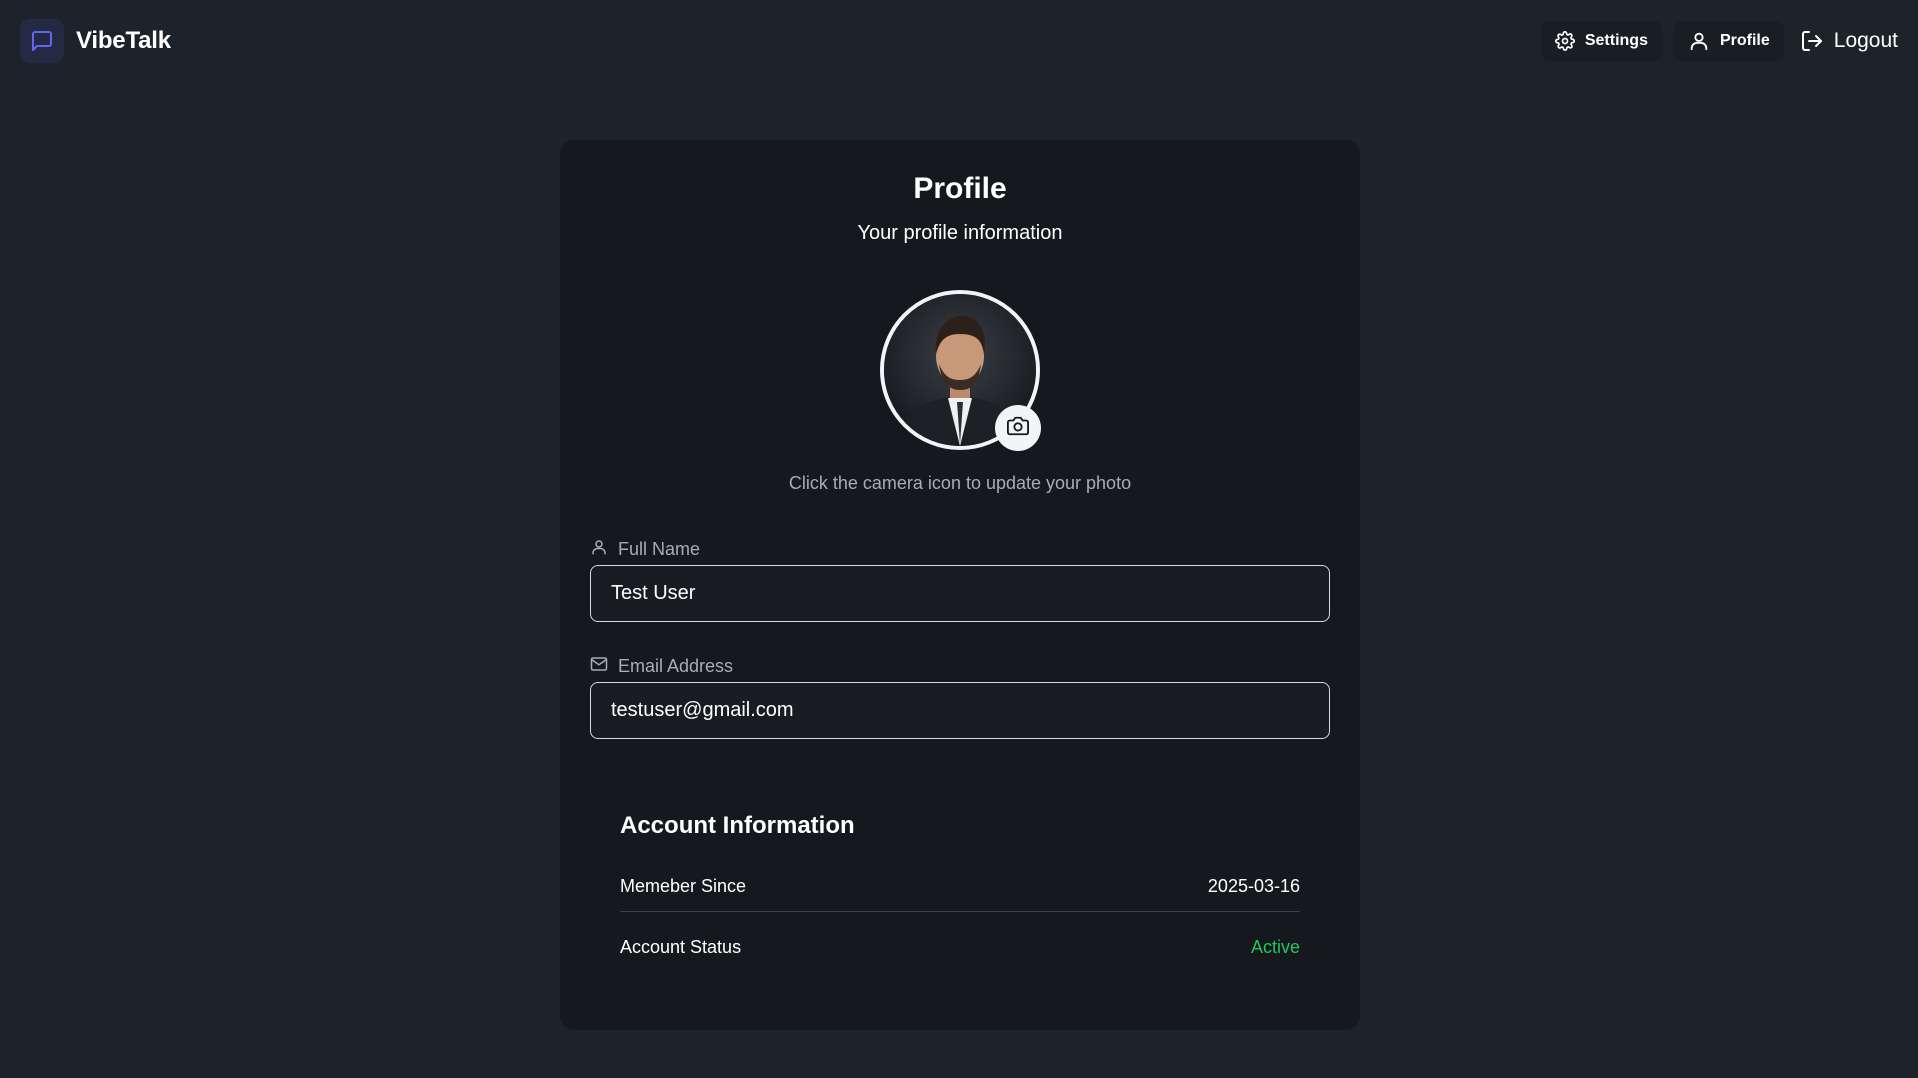  I want to click on logout-icon, so click(1812, 41).